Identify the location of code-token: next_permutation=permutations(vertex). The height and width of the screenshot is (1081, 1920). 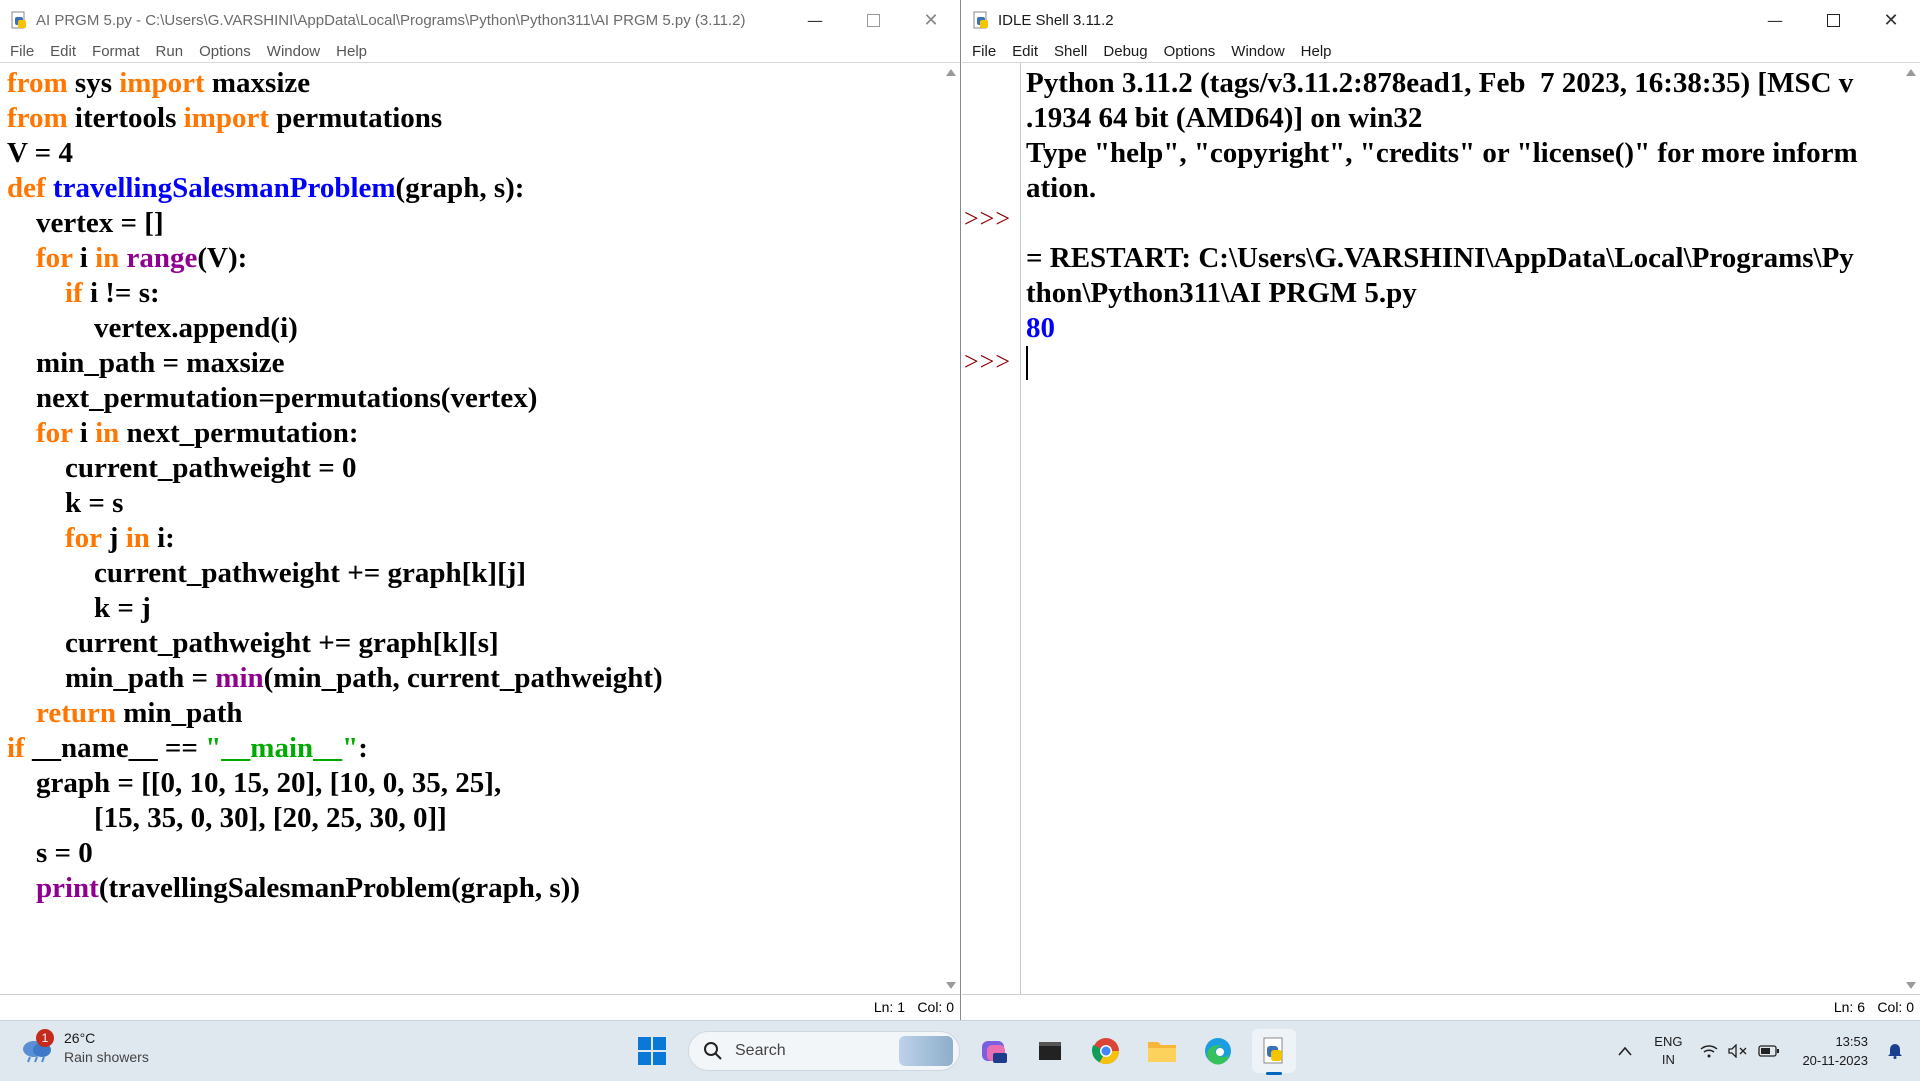
(272, 398).